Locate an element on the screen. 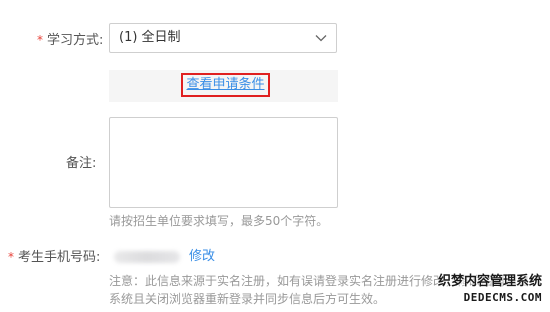  edit-phone-link: 修改 is located at coordinates (202, 257).